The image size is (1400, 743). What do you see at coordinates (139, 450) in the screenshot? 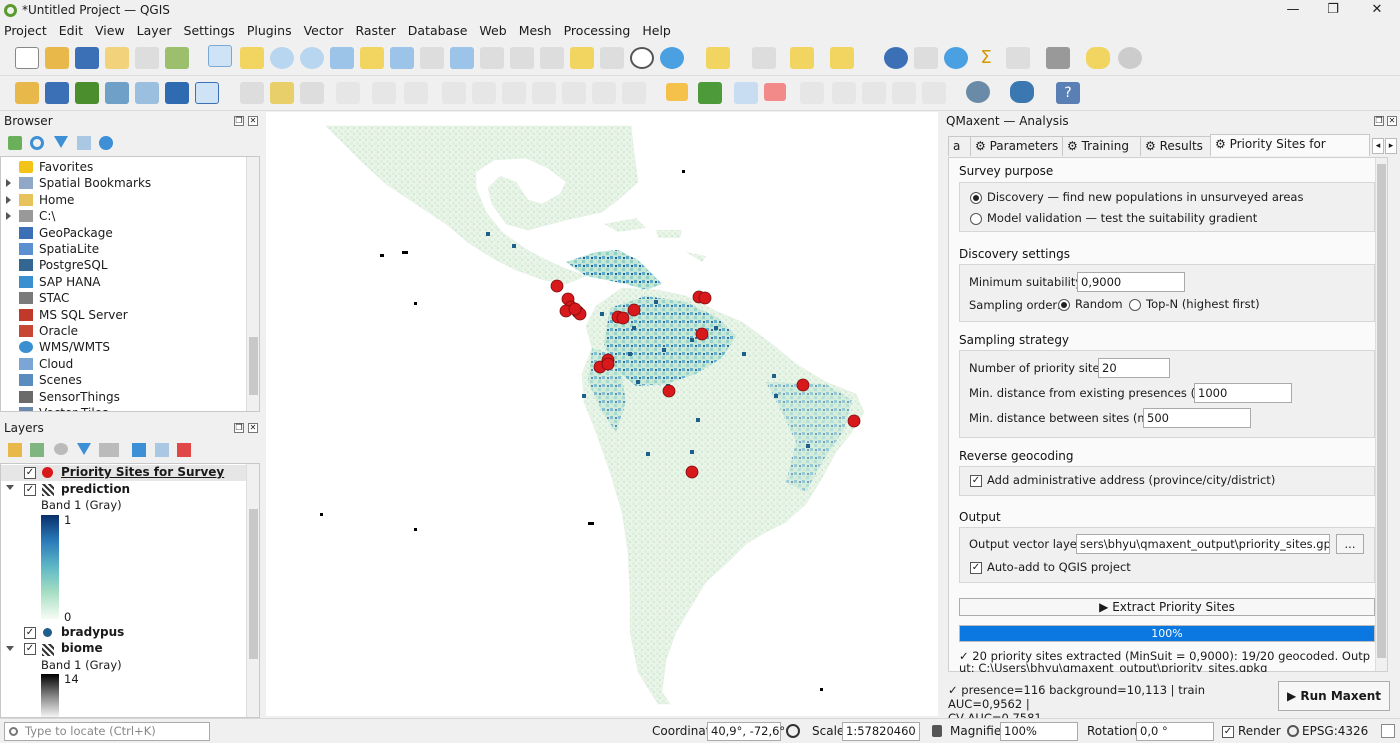
I see `expand-all-icon` at bounding box center [139, 450].